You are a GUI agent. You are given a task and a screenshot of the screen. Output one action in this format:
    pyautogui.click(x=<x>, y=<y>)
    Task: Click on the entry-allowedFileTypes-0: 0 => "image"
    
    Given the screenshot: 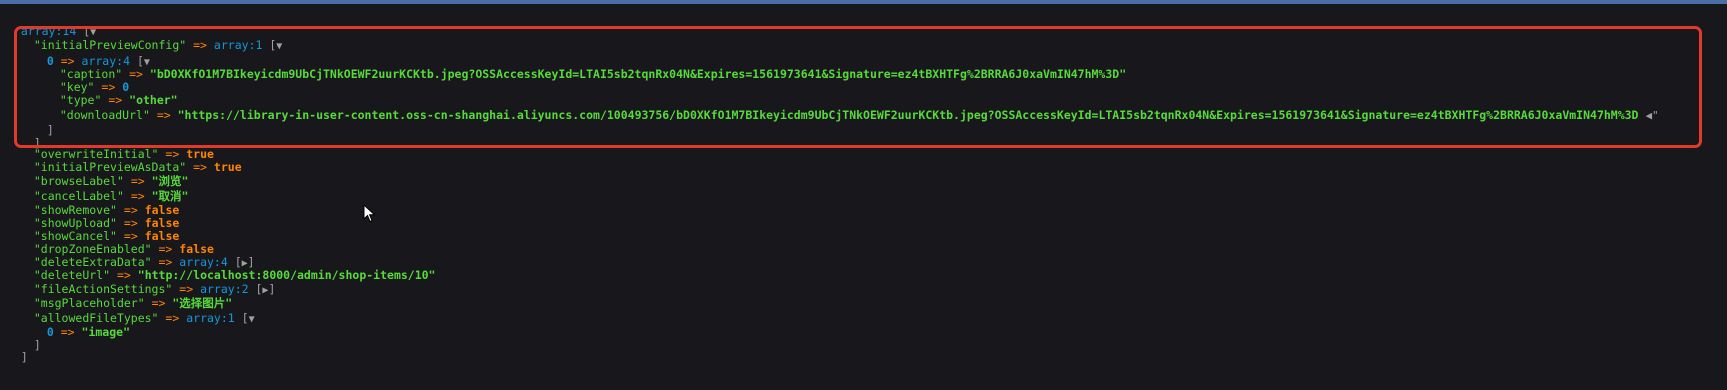 What is the action you would take?
    pyautogui.click(x=81, y=325)
    